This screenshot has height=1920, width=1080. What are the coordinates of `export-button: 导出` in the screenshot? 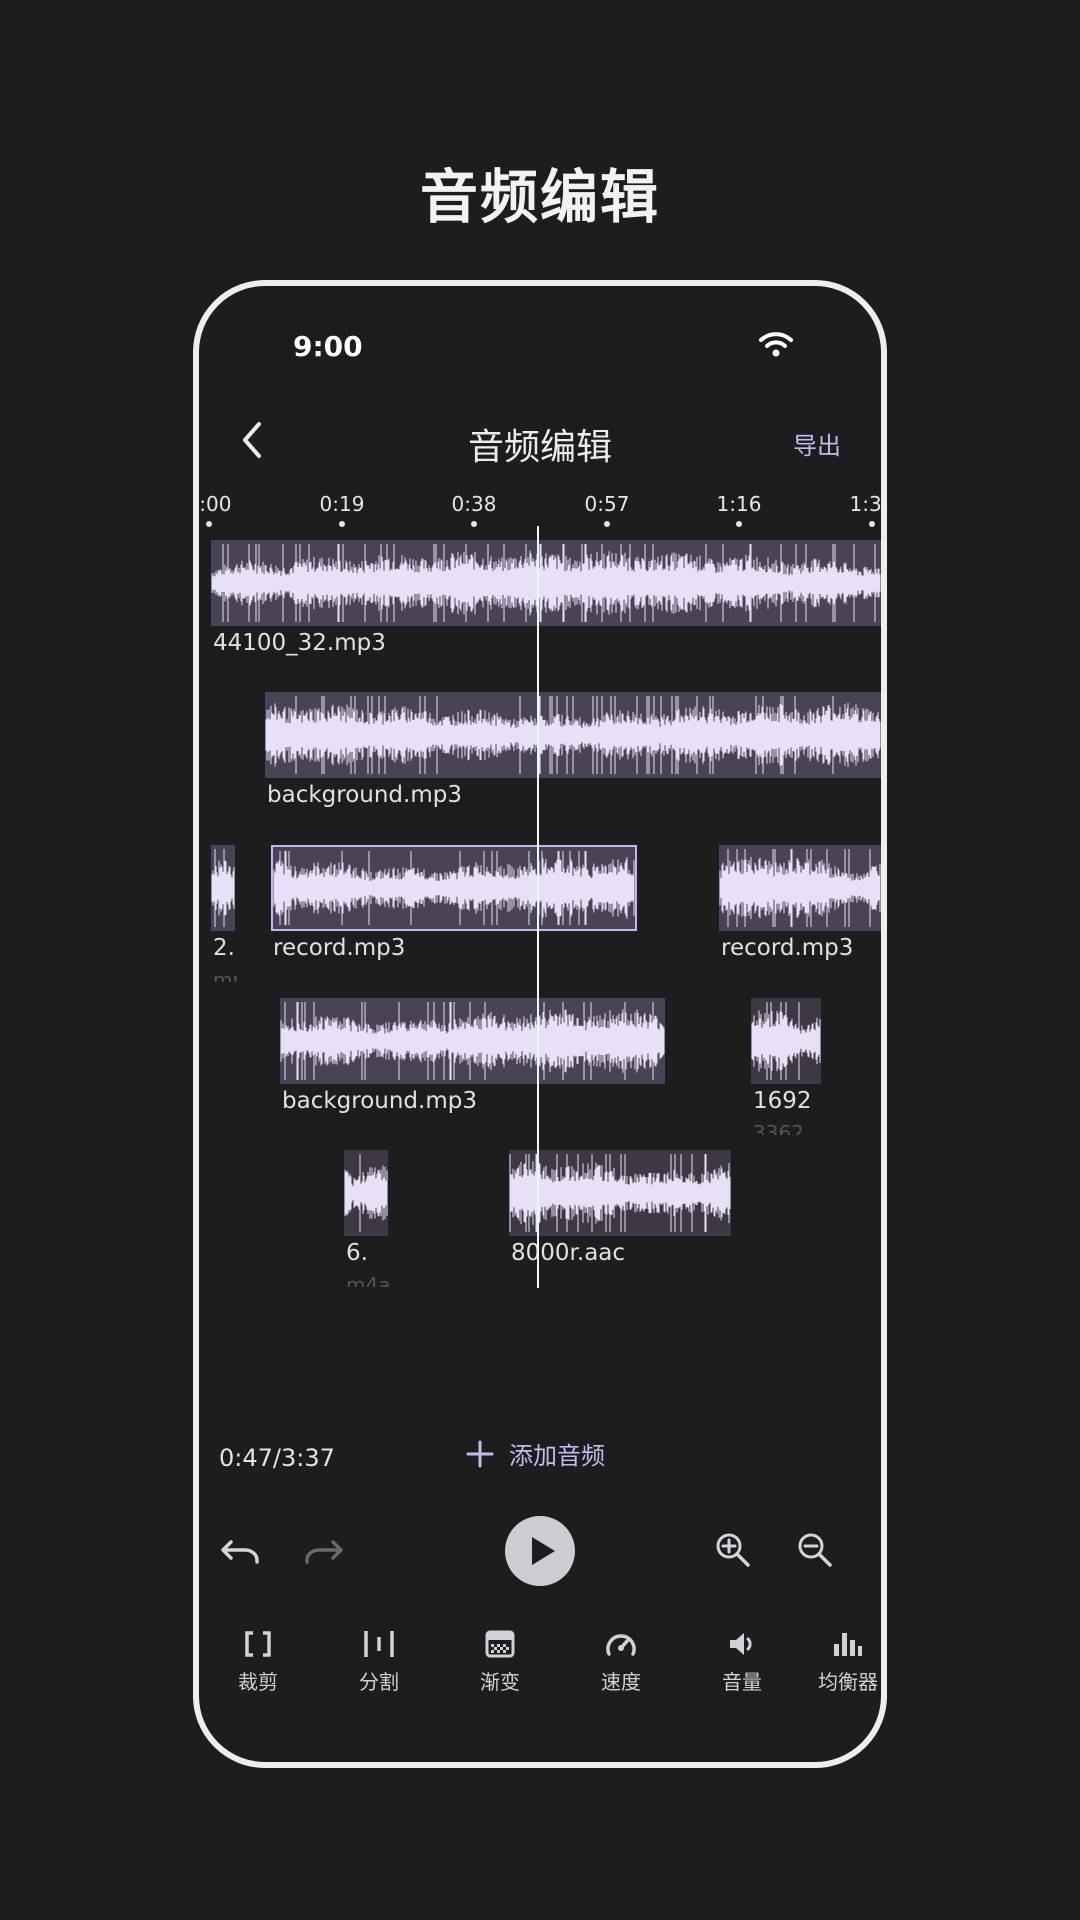 It's located at (817, 443).